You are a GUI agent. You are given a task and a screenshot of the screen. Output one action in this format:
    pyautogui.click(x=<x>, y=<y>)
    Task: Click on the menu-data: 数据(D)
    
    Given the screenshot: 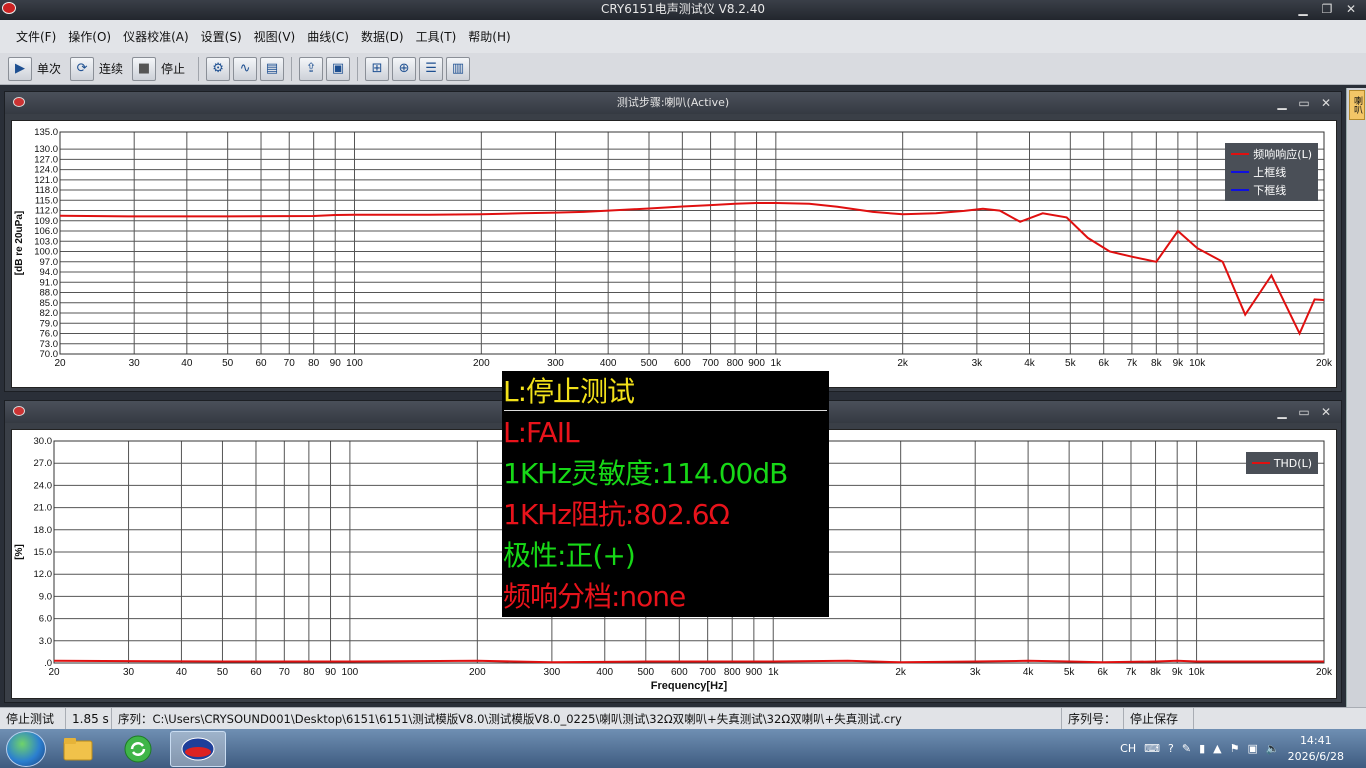 What is the action you would take?
    pyautogui.click(x=382, y=36)
    